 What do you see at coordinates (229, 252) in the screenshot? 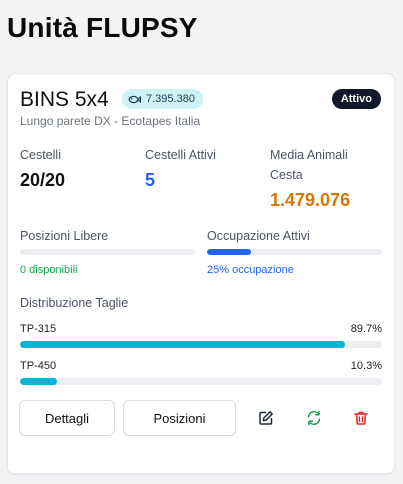
I see `active-occupancy-bar-fill` at bounding box center [229, 252].